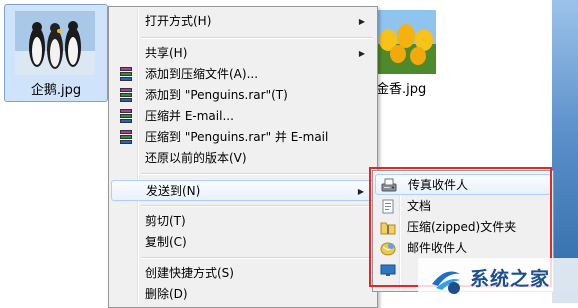 The height and width of the screenshot is (308, 578). I want to click on submenu-item-documents: 文档, so click(463, 206).